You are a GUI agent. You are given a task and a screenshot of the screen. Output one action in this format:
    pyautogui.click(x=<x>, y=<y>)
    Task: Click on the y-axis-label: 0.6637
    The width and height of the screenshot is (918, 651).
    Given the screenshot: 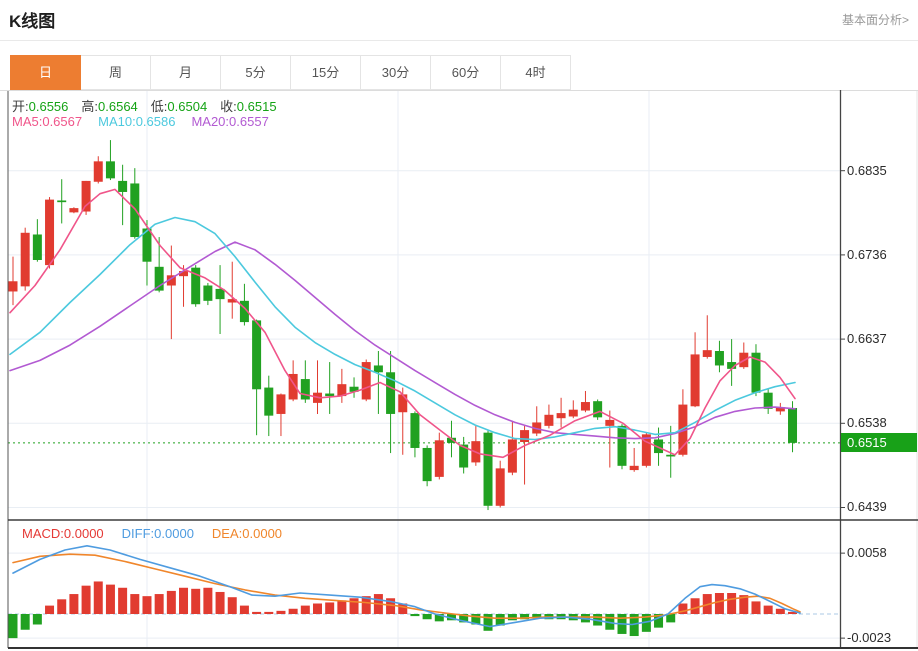 What is the action you would take?
    pyautogui.click(x=867, y=339)
    